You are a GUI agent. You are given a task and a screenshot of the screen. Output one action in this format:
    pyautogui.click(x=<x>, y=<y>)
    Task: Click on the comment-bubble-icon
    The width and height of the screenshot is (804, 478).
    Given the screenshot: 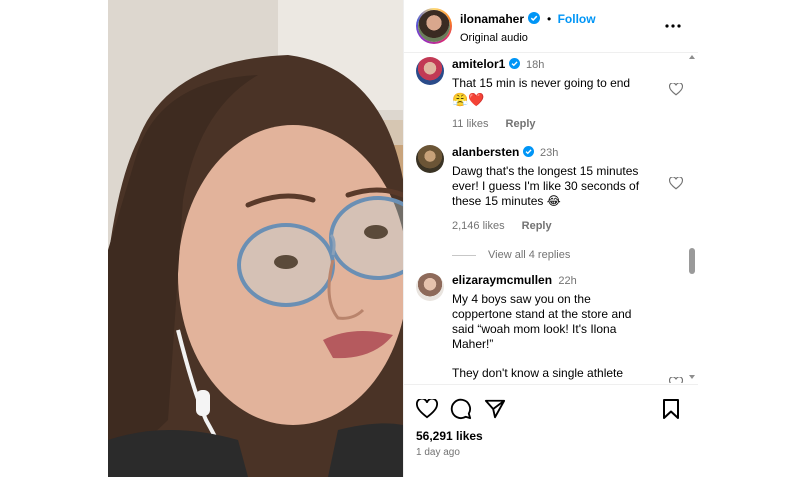 What is the action you would take?
    pyautogui.click(x=461, y=409)
    